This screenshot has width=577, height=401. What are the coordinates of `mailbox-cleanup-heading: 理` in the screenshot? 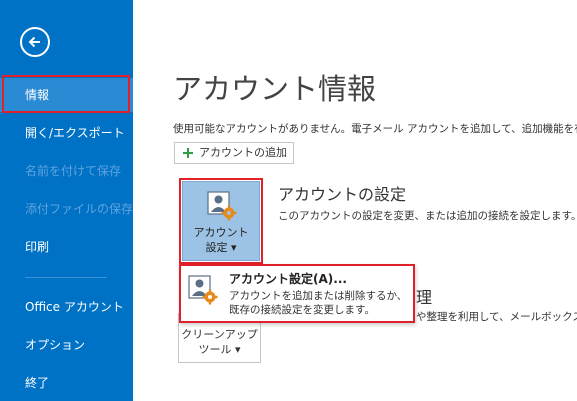 It's located at (424, 297).